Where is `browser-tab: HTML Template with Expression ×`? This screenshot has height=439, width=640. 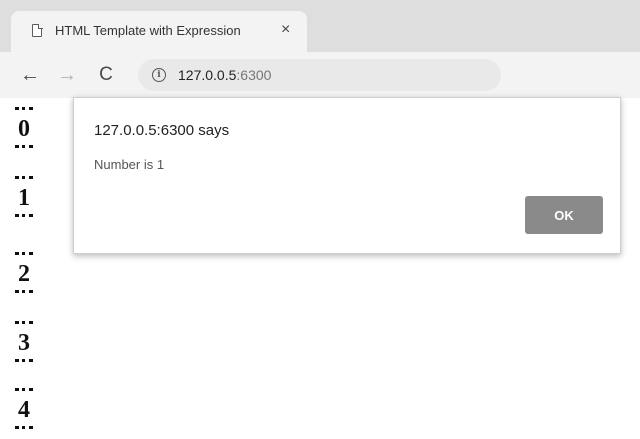
browser-tab: HTML Template with Expression × is located at coordinates (159, 31).